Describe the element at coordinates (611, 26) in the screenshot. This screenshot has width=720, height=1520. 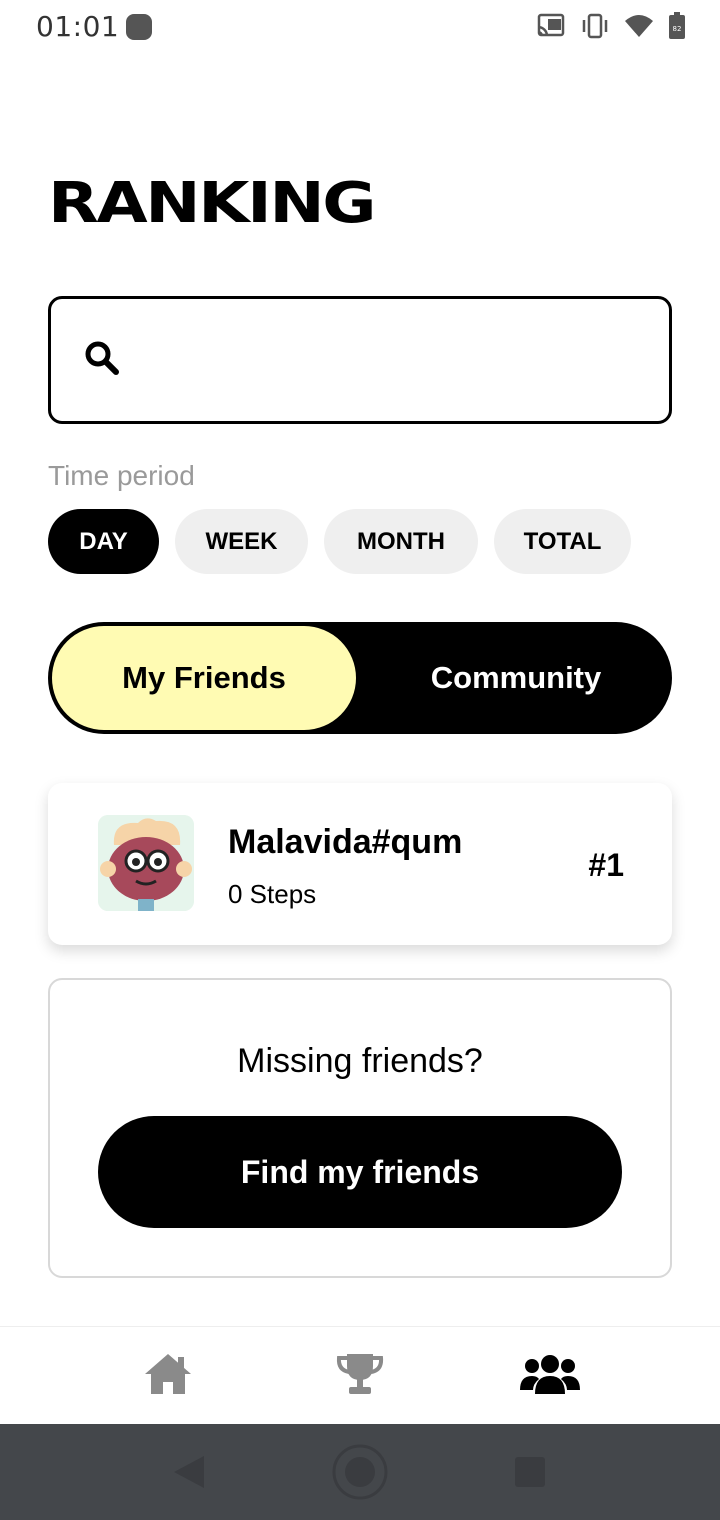
I see `status-icons: 82` at that location.